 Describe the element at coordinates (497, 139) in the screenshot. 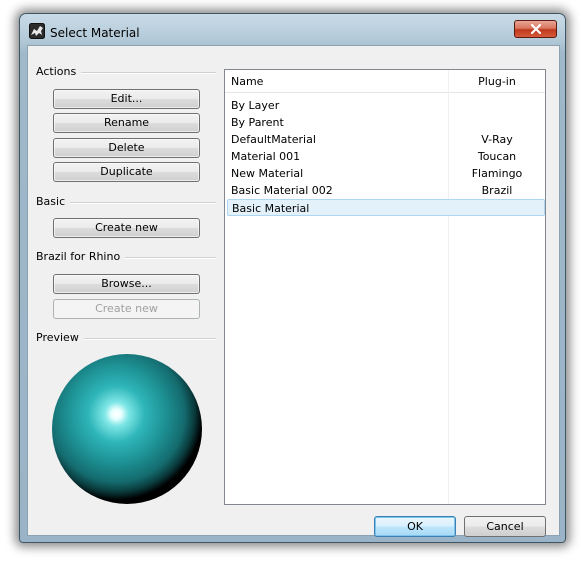

I see `material-plugin-cell: V-Ray` at that location.